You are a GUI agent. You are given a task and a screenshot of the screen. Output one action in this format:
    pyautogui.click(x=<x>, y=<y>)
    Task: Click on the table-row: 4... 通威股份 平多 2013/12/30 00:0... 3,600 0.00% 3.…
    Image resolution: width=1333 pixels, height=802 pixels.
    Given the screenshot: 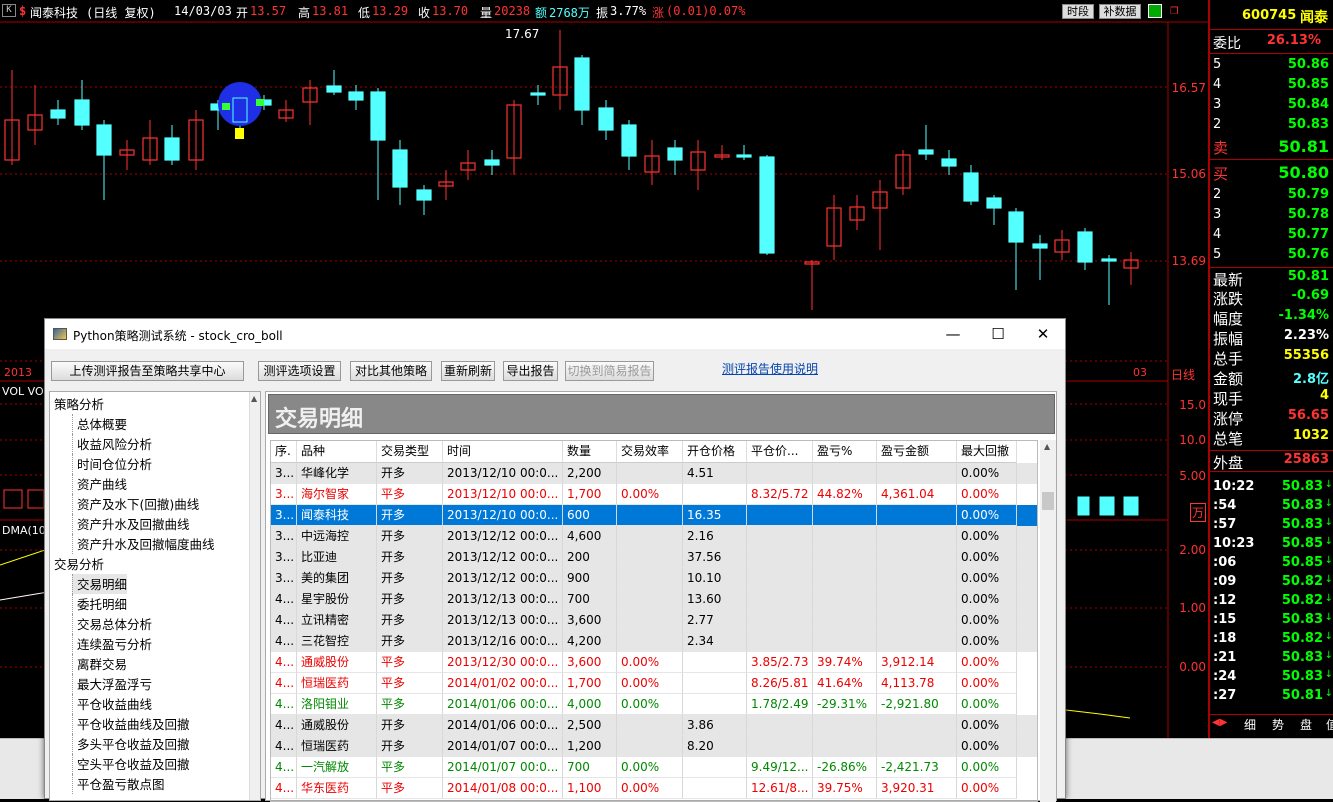 What is the action you would take?
    pyautogui.click(x=654, y=662)
    